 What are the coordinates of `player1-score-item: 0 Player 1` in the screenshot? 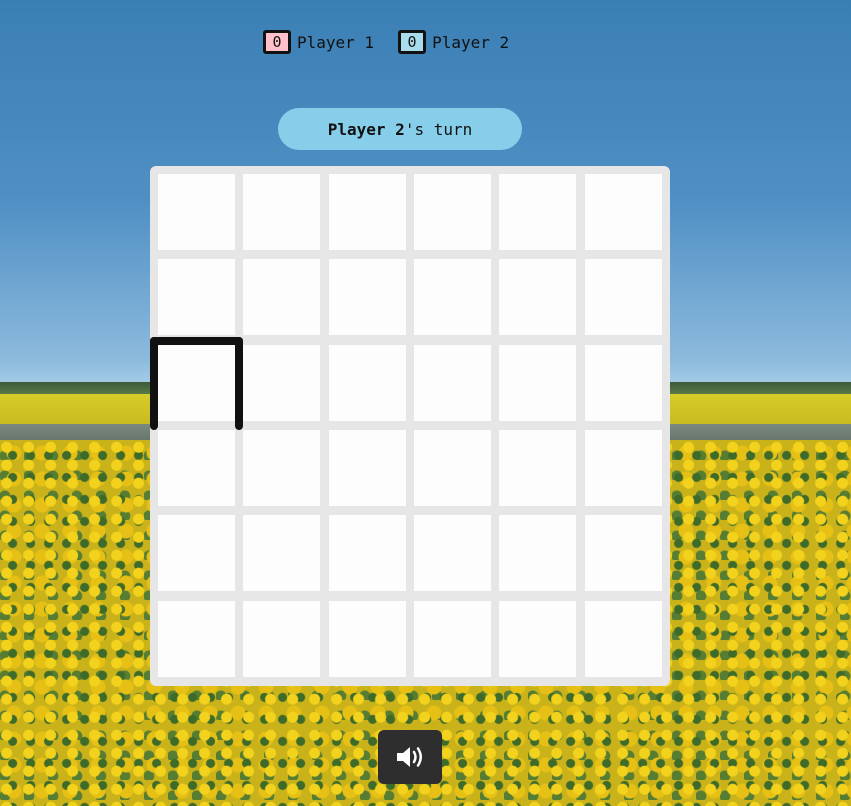 It's located at (318, 42).